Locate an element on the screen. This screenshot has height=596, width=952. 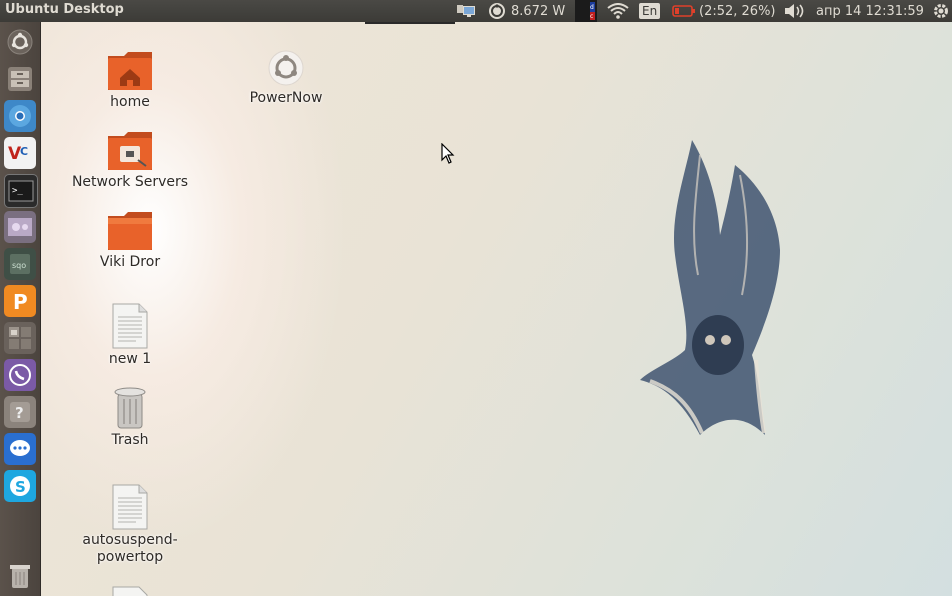
desktop-icon-viki-dror: Viki Dror is located at coordinates (130, 240).